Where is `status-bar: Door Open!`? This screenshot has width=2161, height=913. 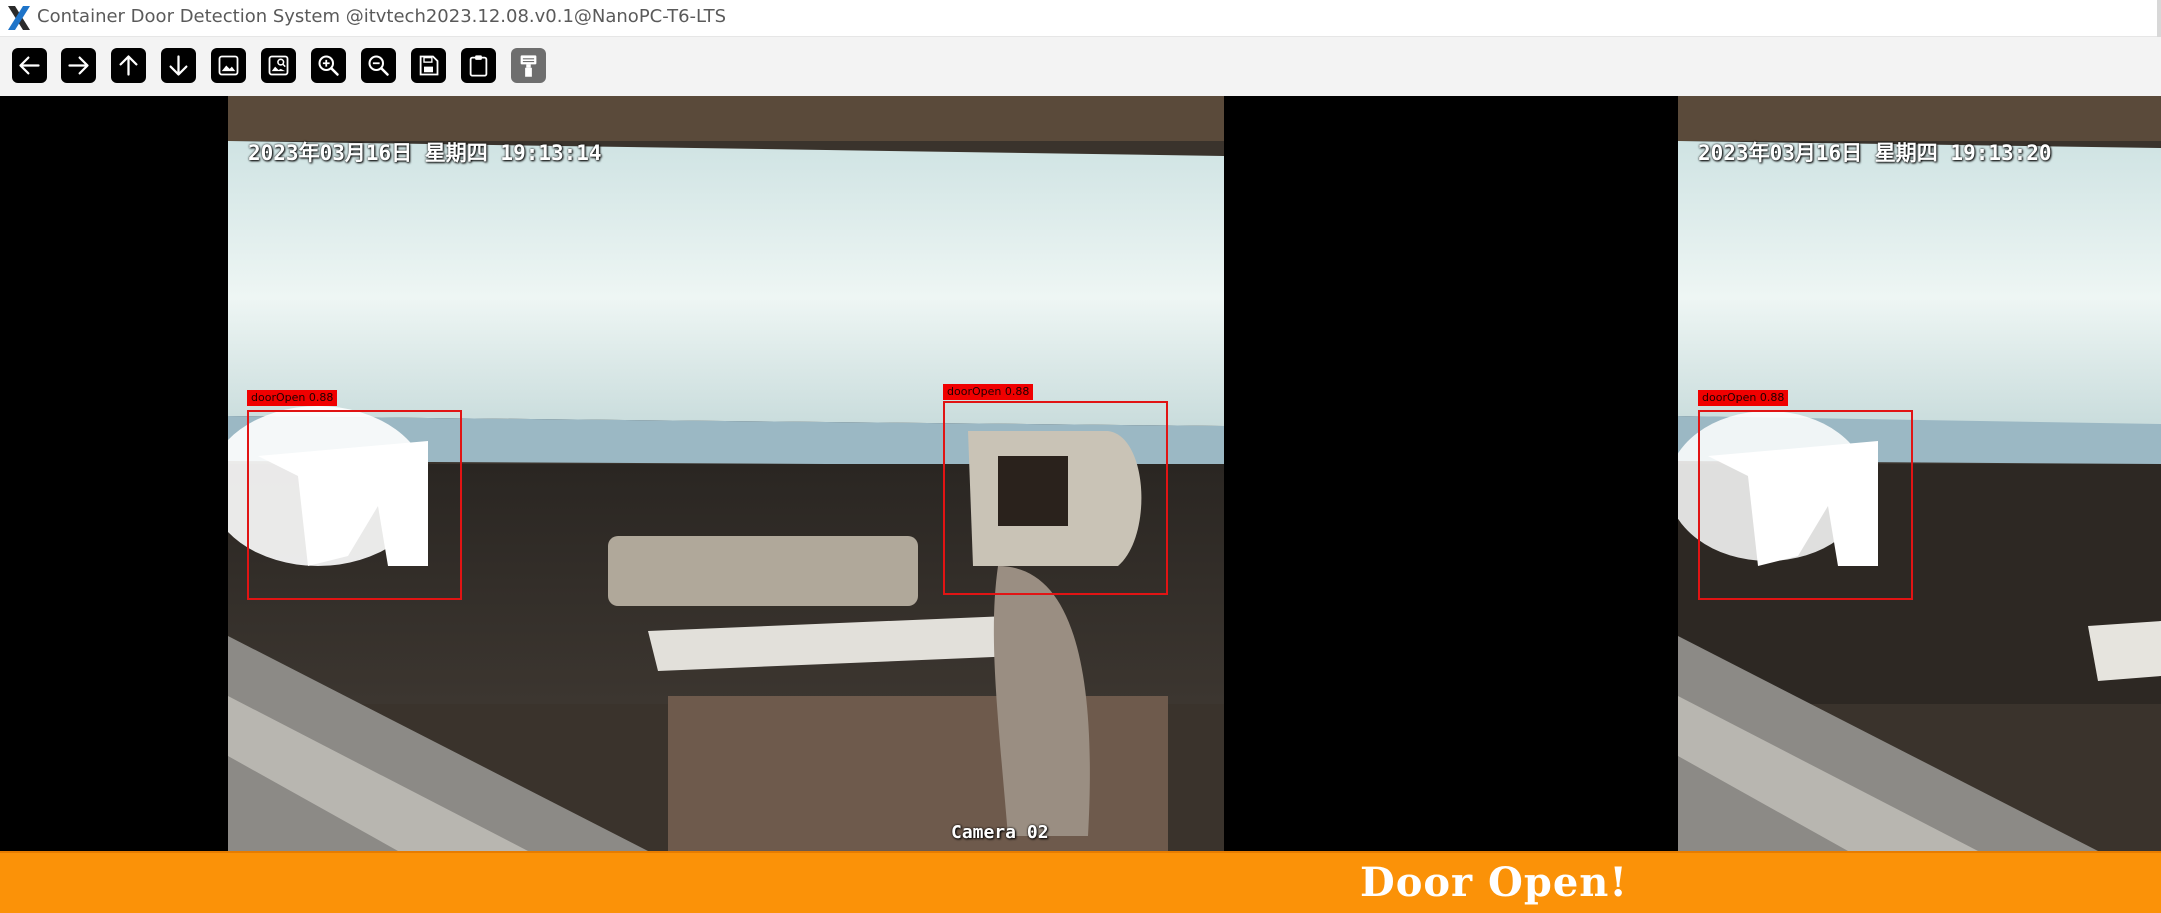
status-bar: Door Open! is located at coordinates (1080, 882).